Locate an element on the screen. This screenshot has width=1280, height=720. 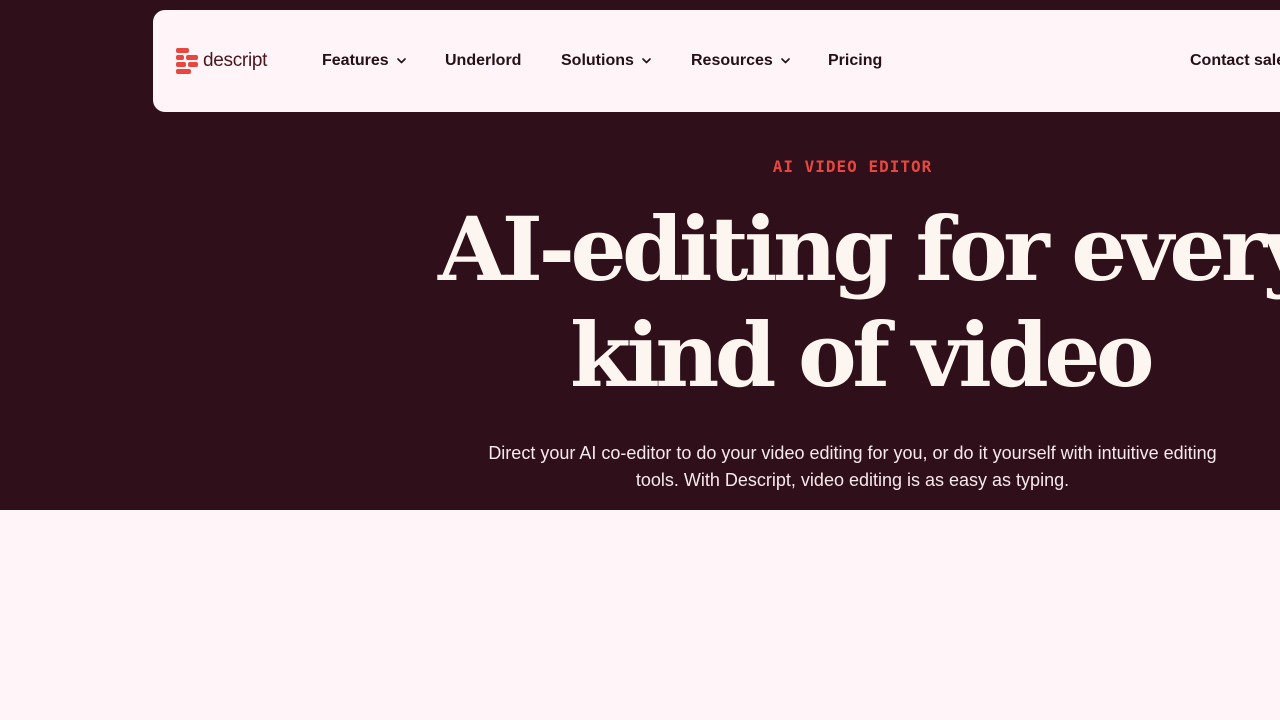
nav-item-resources: Resources is located at coordinates (740, 61).